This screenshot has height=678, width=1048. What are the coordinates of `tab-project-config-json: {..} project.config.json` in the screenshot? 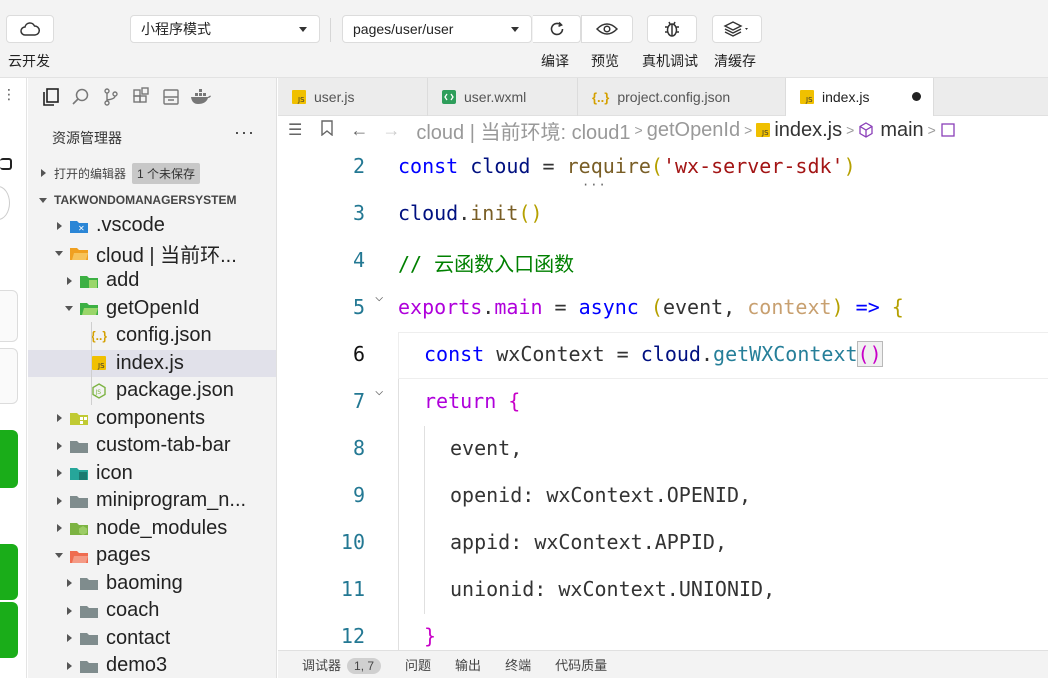 It's located at (682, 97).